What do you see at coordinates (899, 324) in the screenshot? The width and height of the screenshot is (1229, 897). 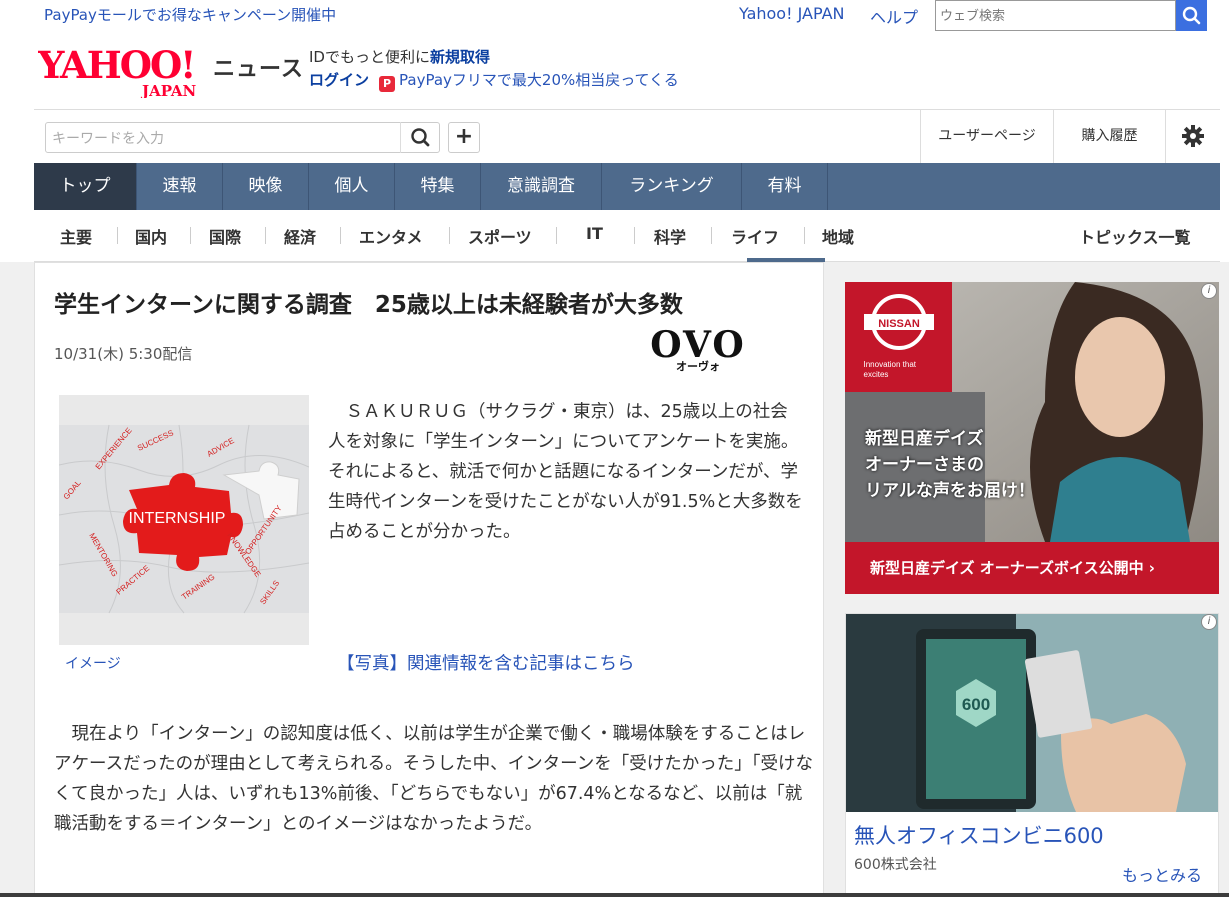 I see `nissan-logo-text: NISSAN` at bounding box center [899, 324].